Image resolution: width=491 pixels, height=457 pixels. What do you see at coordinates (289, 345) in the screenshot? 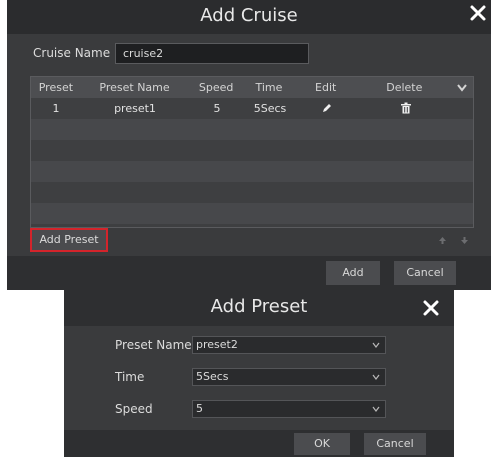
I see `preset-name-select: preset2` at bounding box center [289, 345].